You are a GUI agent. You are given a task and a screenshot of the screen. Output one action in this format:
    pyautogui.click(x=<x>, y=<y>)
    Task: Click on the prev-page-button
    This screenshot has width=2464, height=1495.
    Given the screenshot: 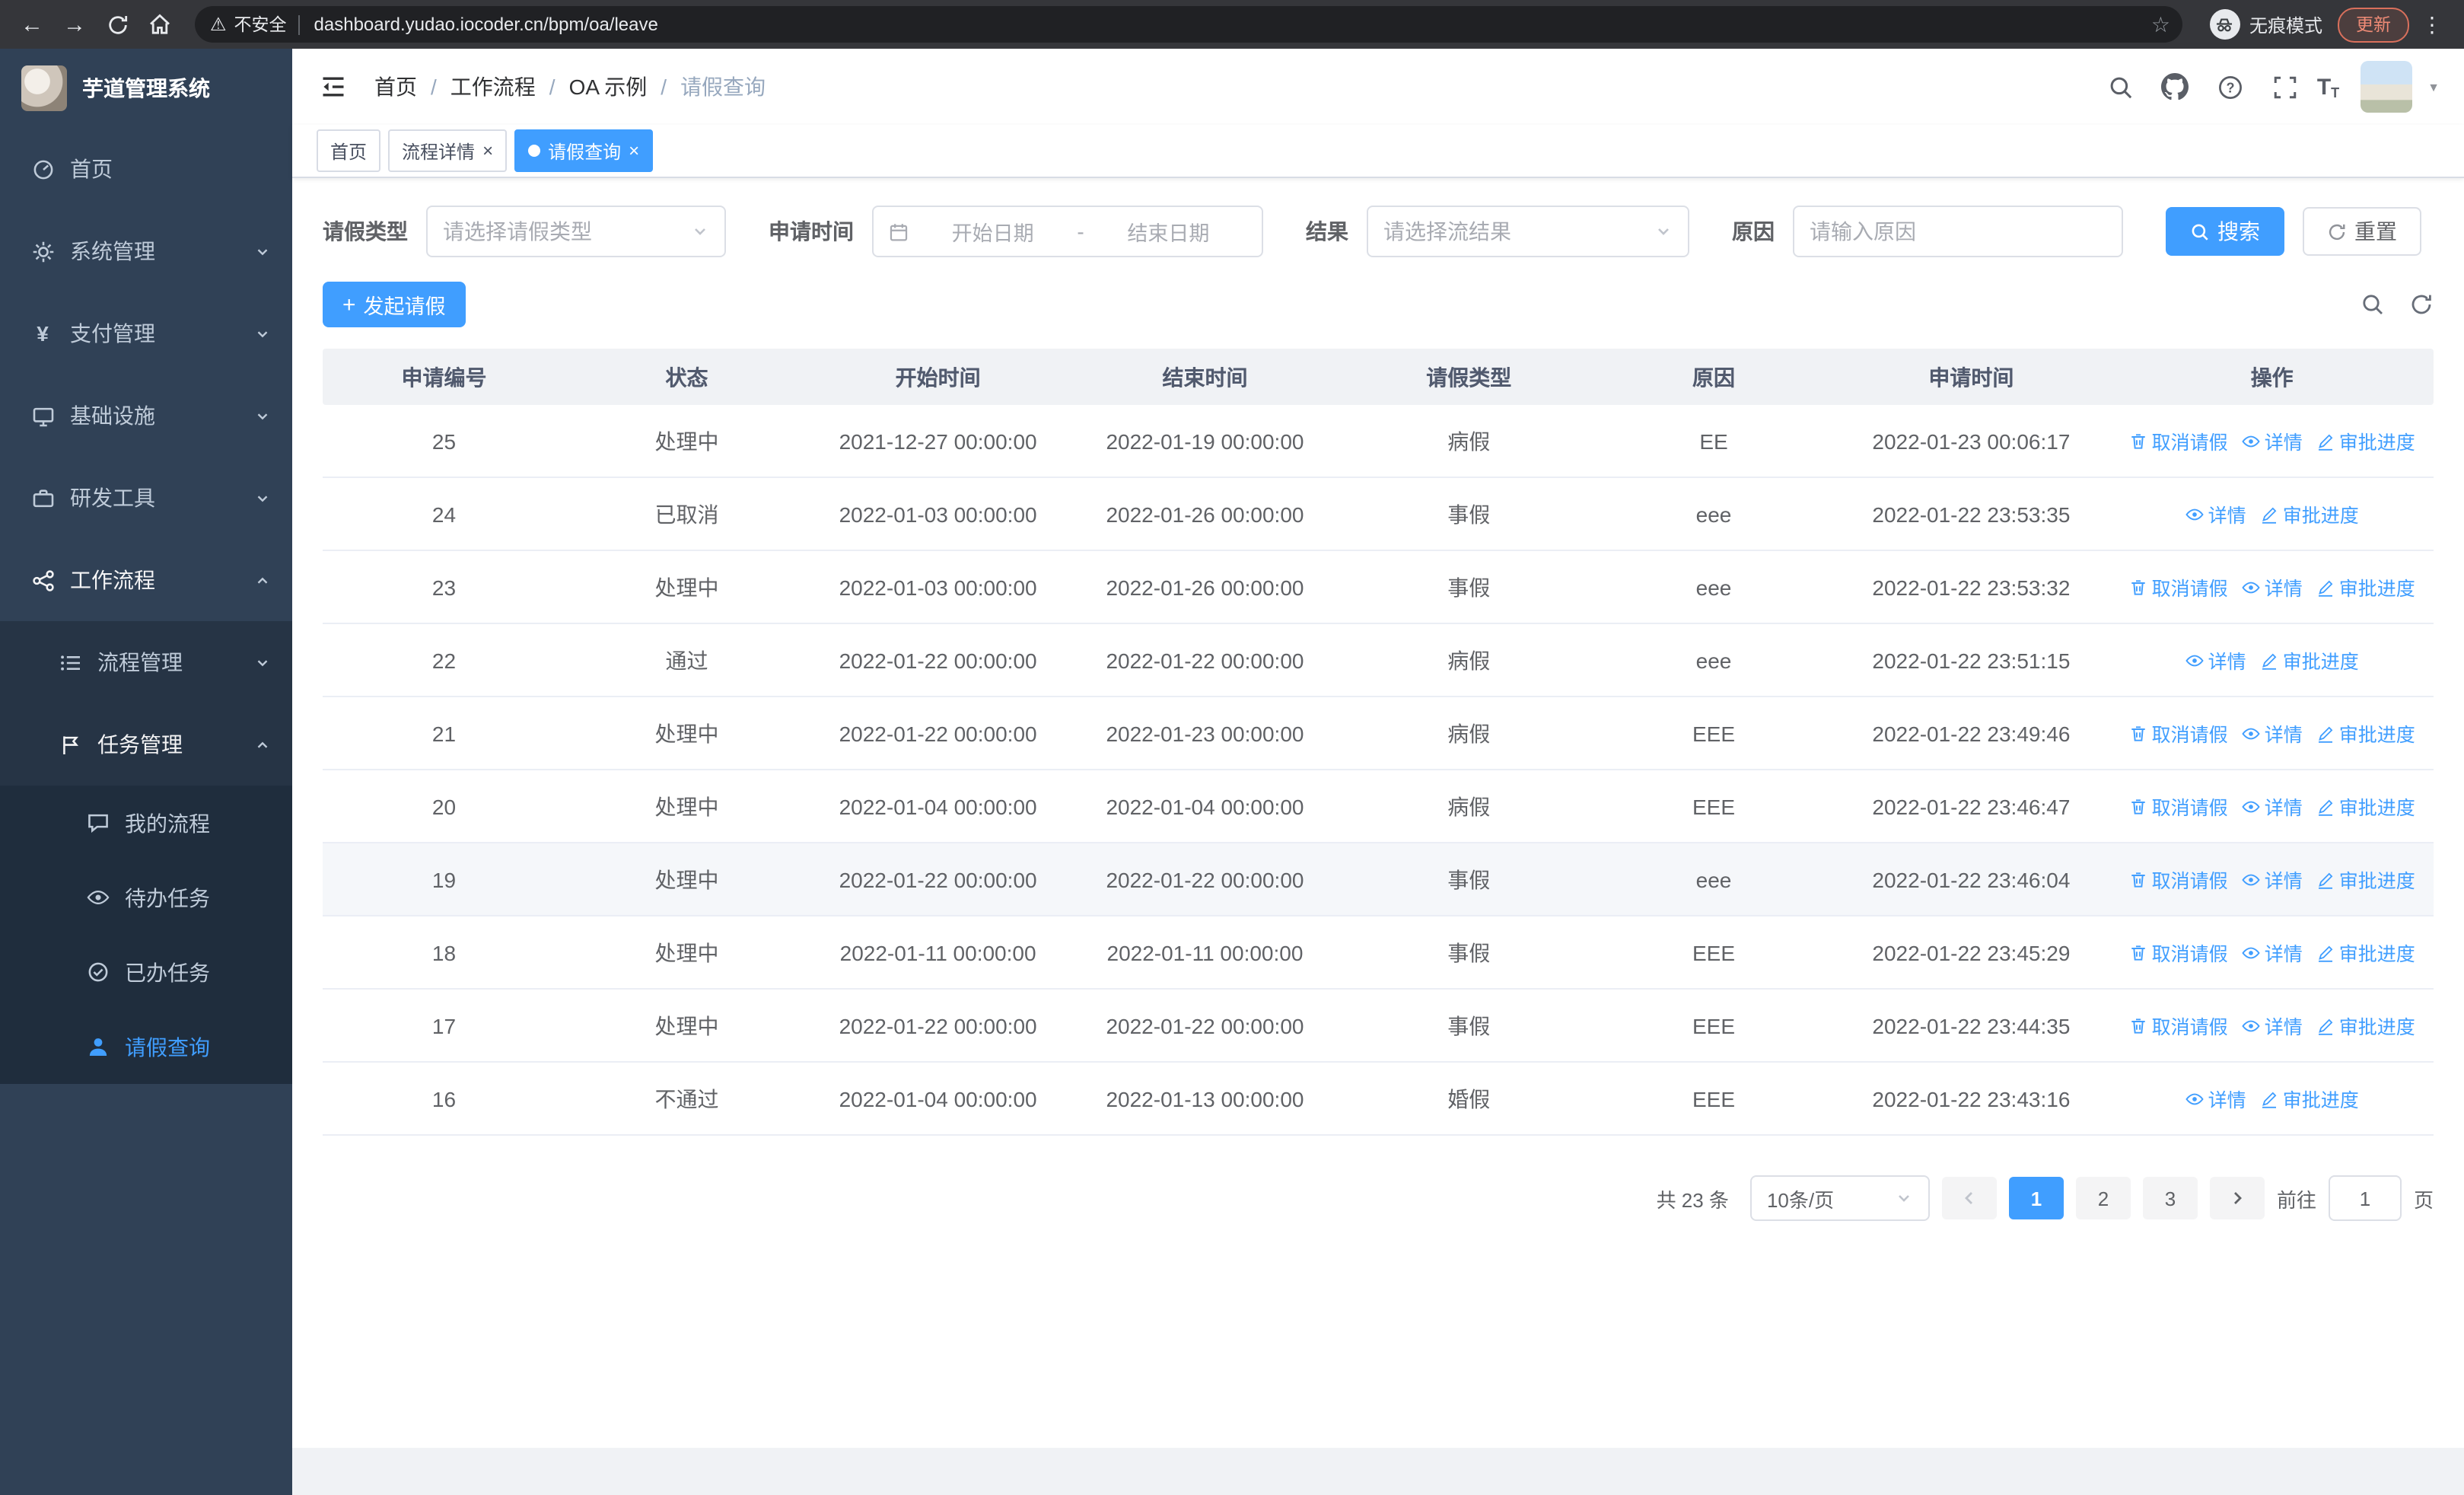 What is the action you would take?
    pyautogui.click(x=1969, y=1198)
    